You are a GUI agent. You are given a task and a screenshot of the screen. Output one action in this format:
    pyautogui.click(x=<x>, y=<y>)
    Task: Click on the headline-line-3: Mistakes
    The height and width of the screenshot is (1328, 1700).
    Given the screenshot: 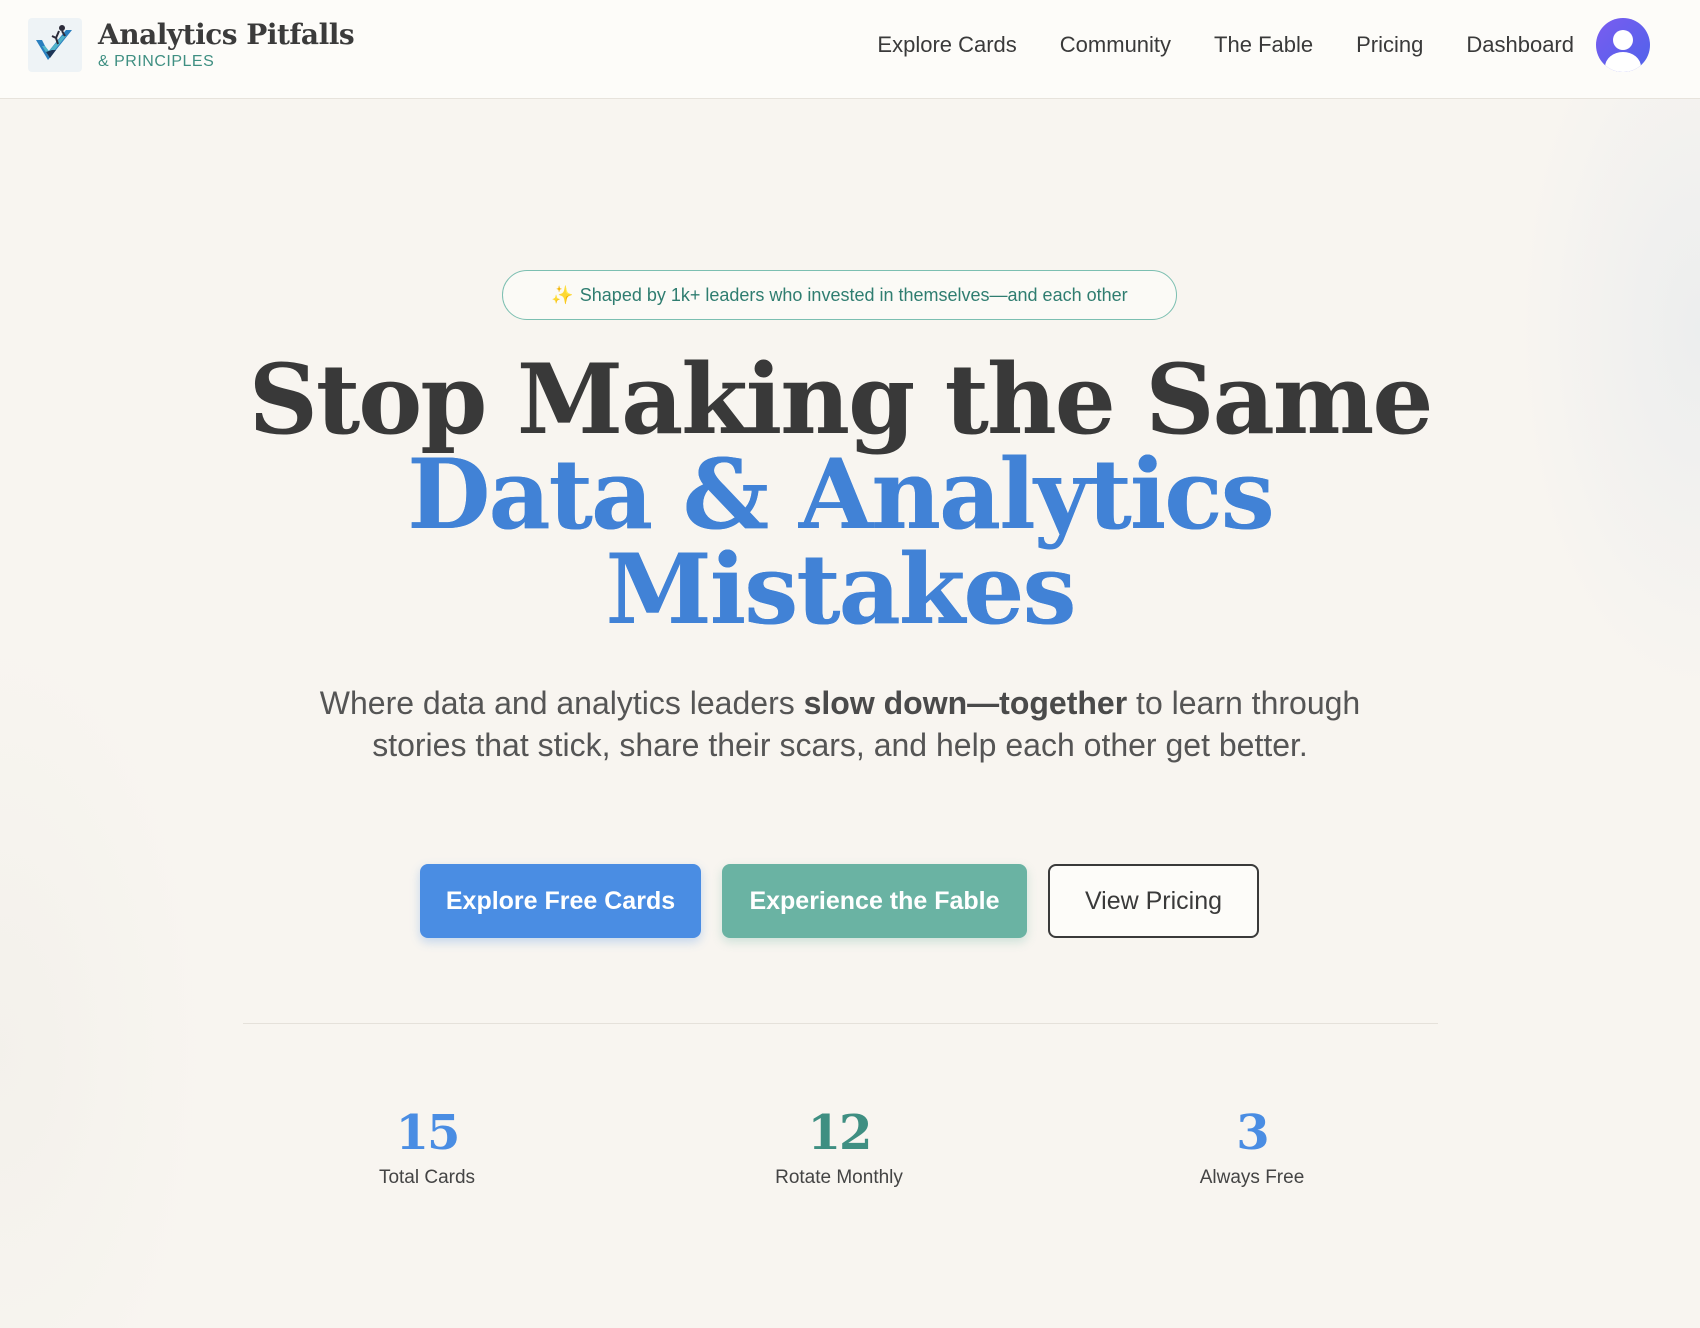 What is the action you would take?
    pyautogui.click(x=840, y=590)
    